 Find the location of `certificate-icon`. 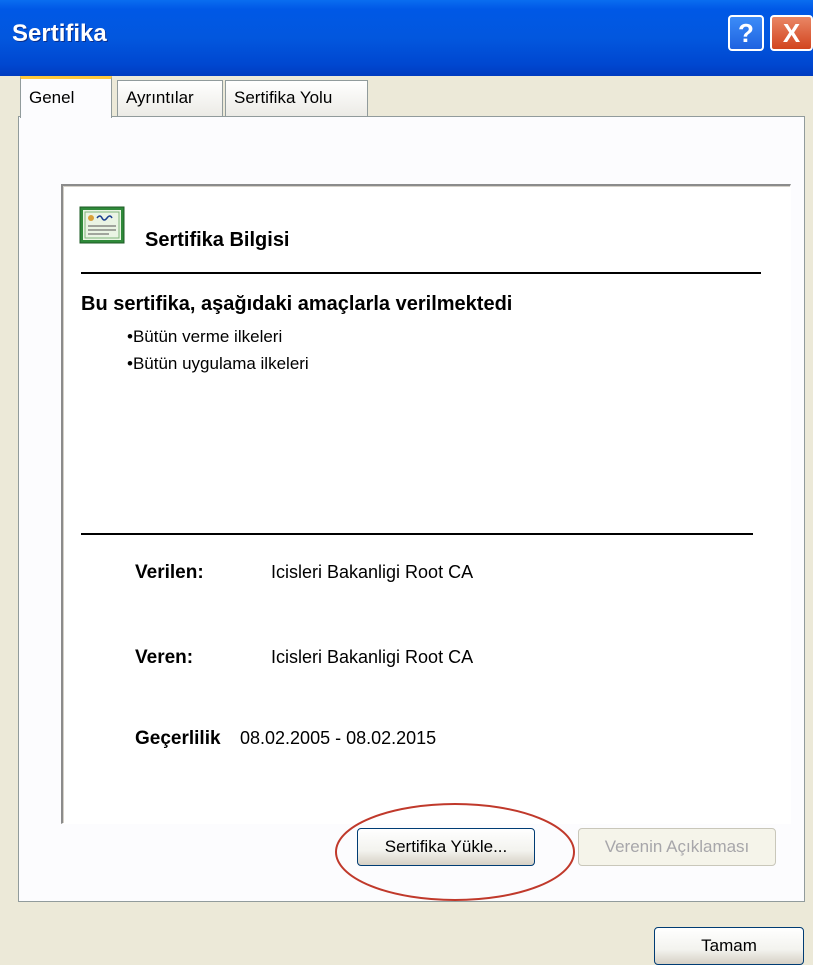

certificate-icon is located at coordinates (102, 225).